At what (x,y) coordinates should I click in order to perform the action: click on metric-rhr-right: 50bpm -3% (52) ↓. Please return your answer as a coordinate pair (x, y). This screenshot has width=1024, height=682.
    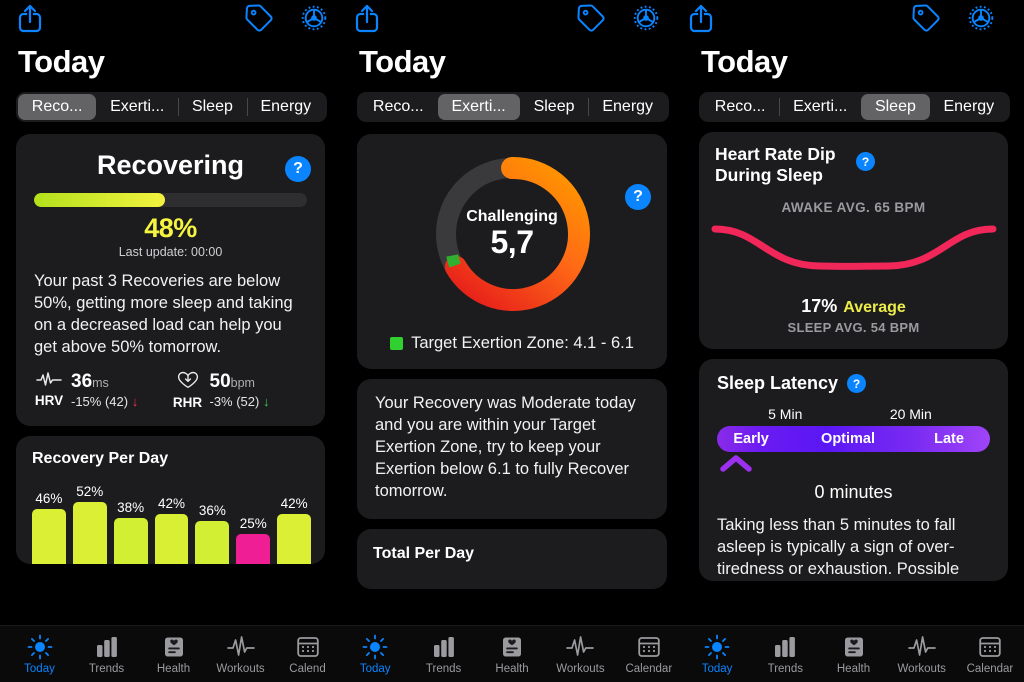
    Looking at the image, I should click on (237, 390).